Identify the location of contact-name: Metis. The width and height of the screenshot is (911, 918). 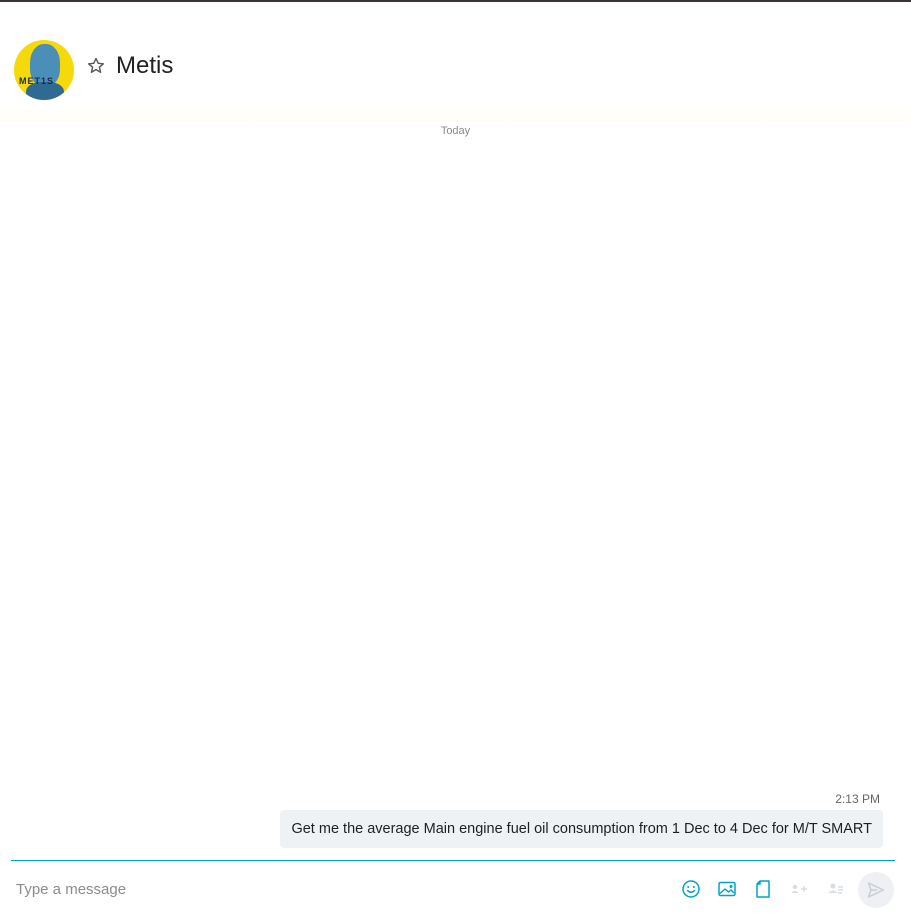
(144, 66).